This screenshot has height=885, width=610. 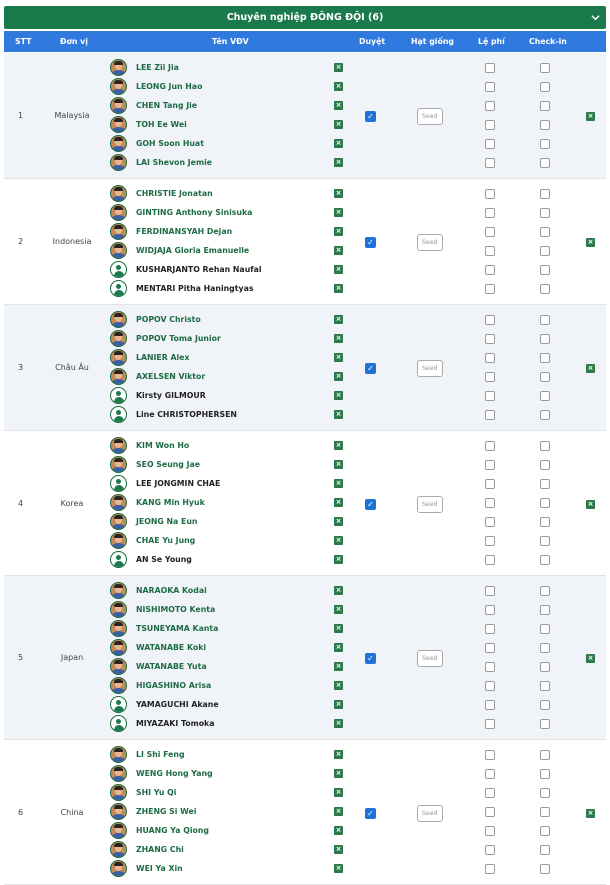 What do you see at coordinates (175, 723) in the screenshot?
I see `athlete-name: MIYAZAKI Tomoka` at bounding box center [175, 723].